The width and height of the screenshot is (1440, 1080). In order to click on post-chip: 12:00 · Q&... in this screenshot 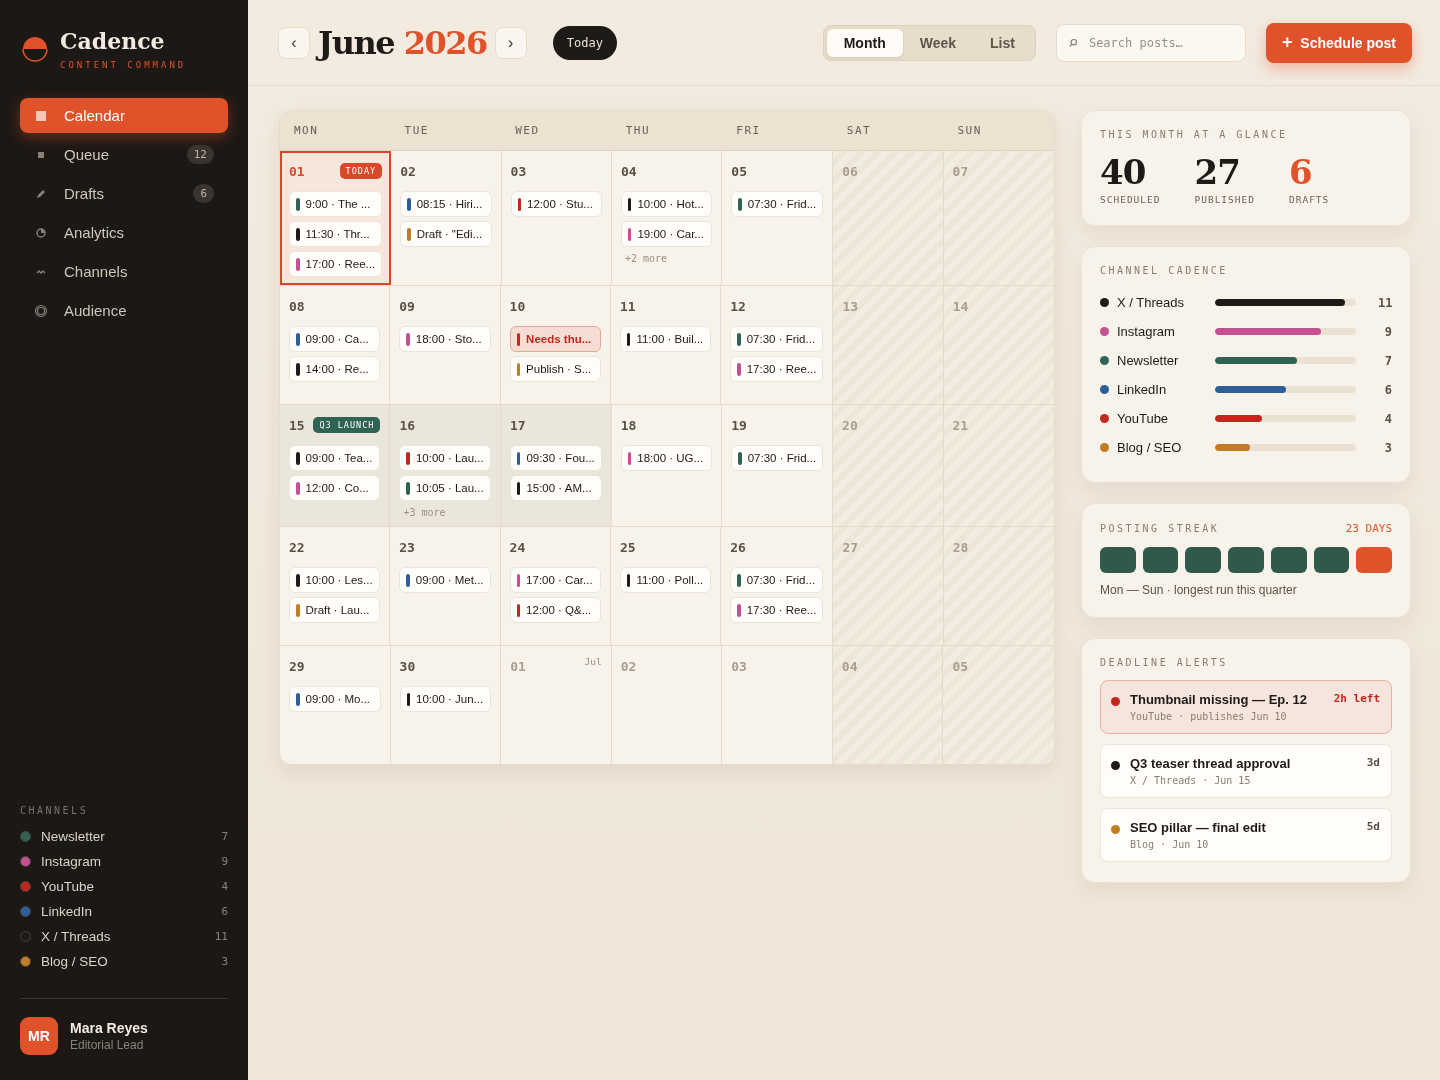, I will do `click(555, 610)`.